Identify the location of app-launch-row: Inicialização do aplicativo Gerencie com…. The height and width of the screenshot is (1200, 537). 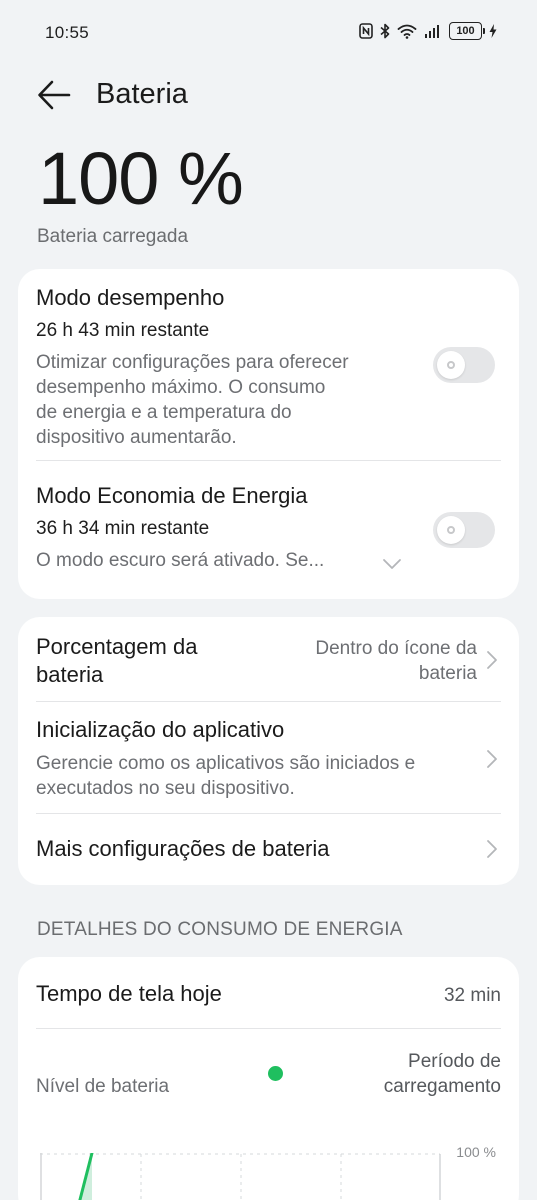
(268, 757).